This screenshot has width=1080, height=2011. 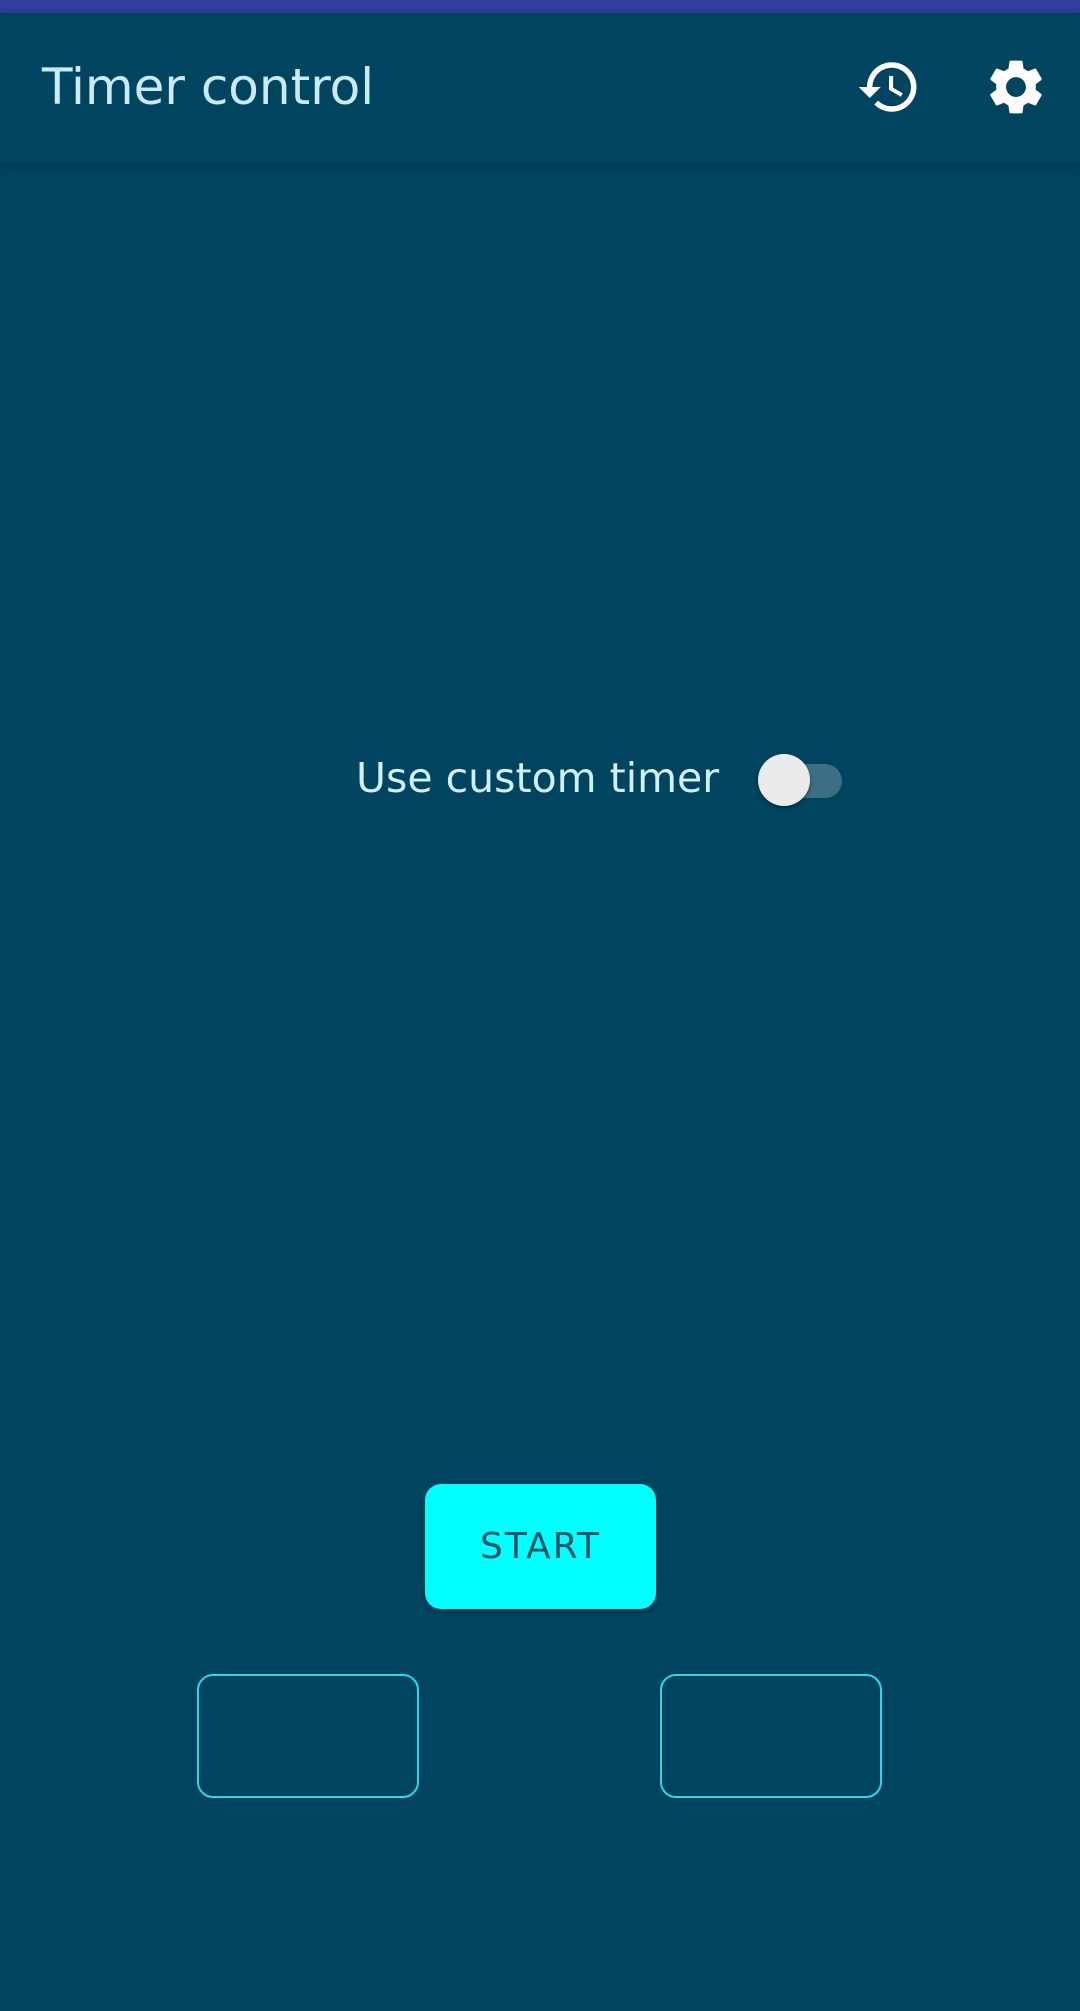 What do you see at coordinates (538, 778) in the screenshot?
I see `custom-timer-label: Use custom timer` at bounding box center [538, 778].